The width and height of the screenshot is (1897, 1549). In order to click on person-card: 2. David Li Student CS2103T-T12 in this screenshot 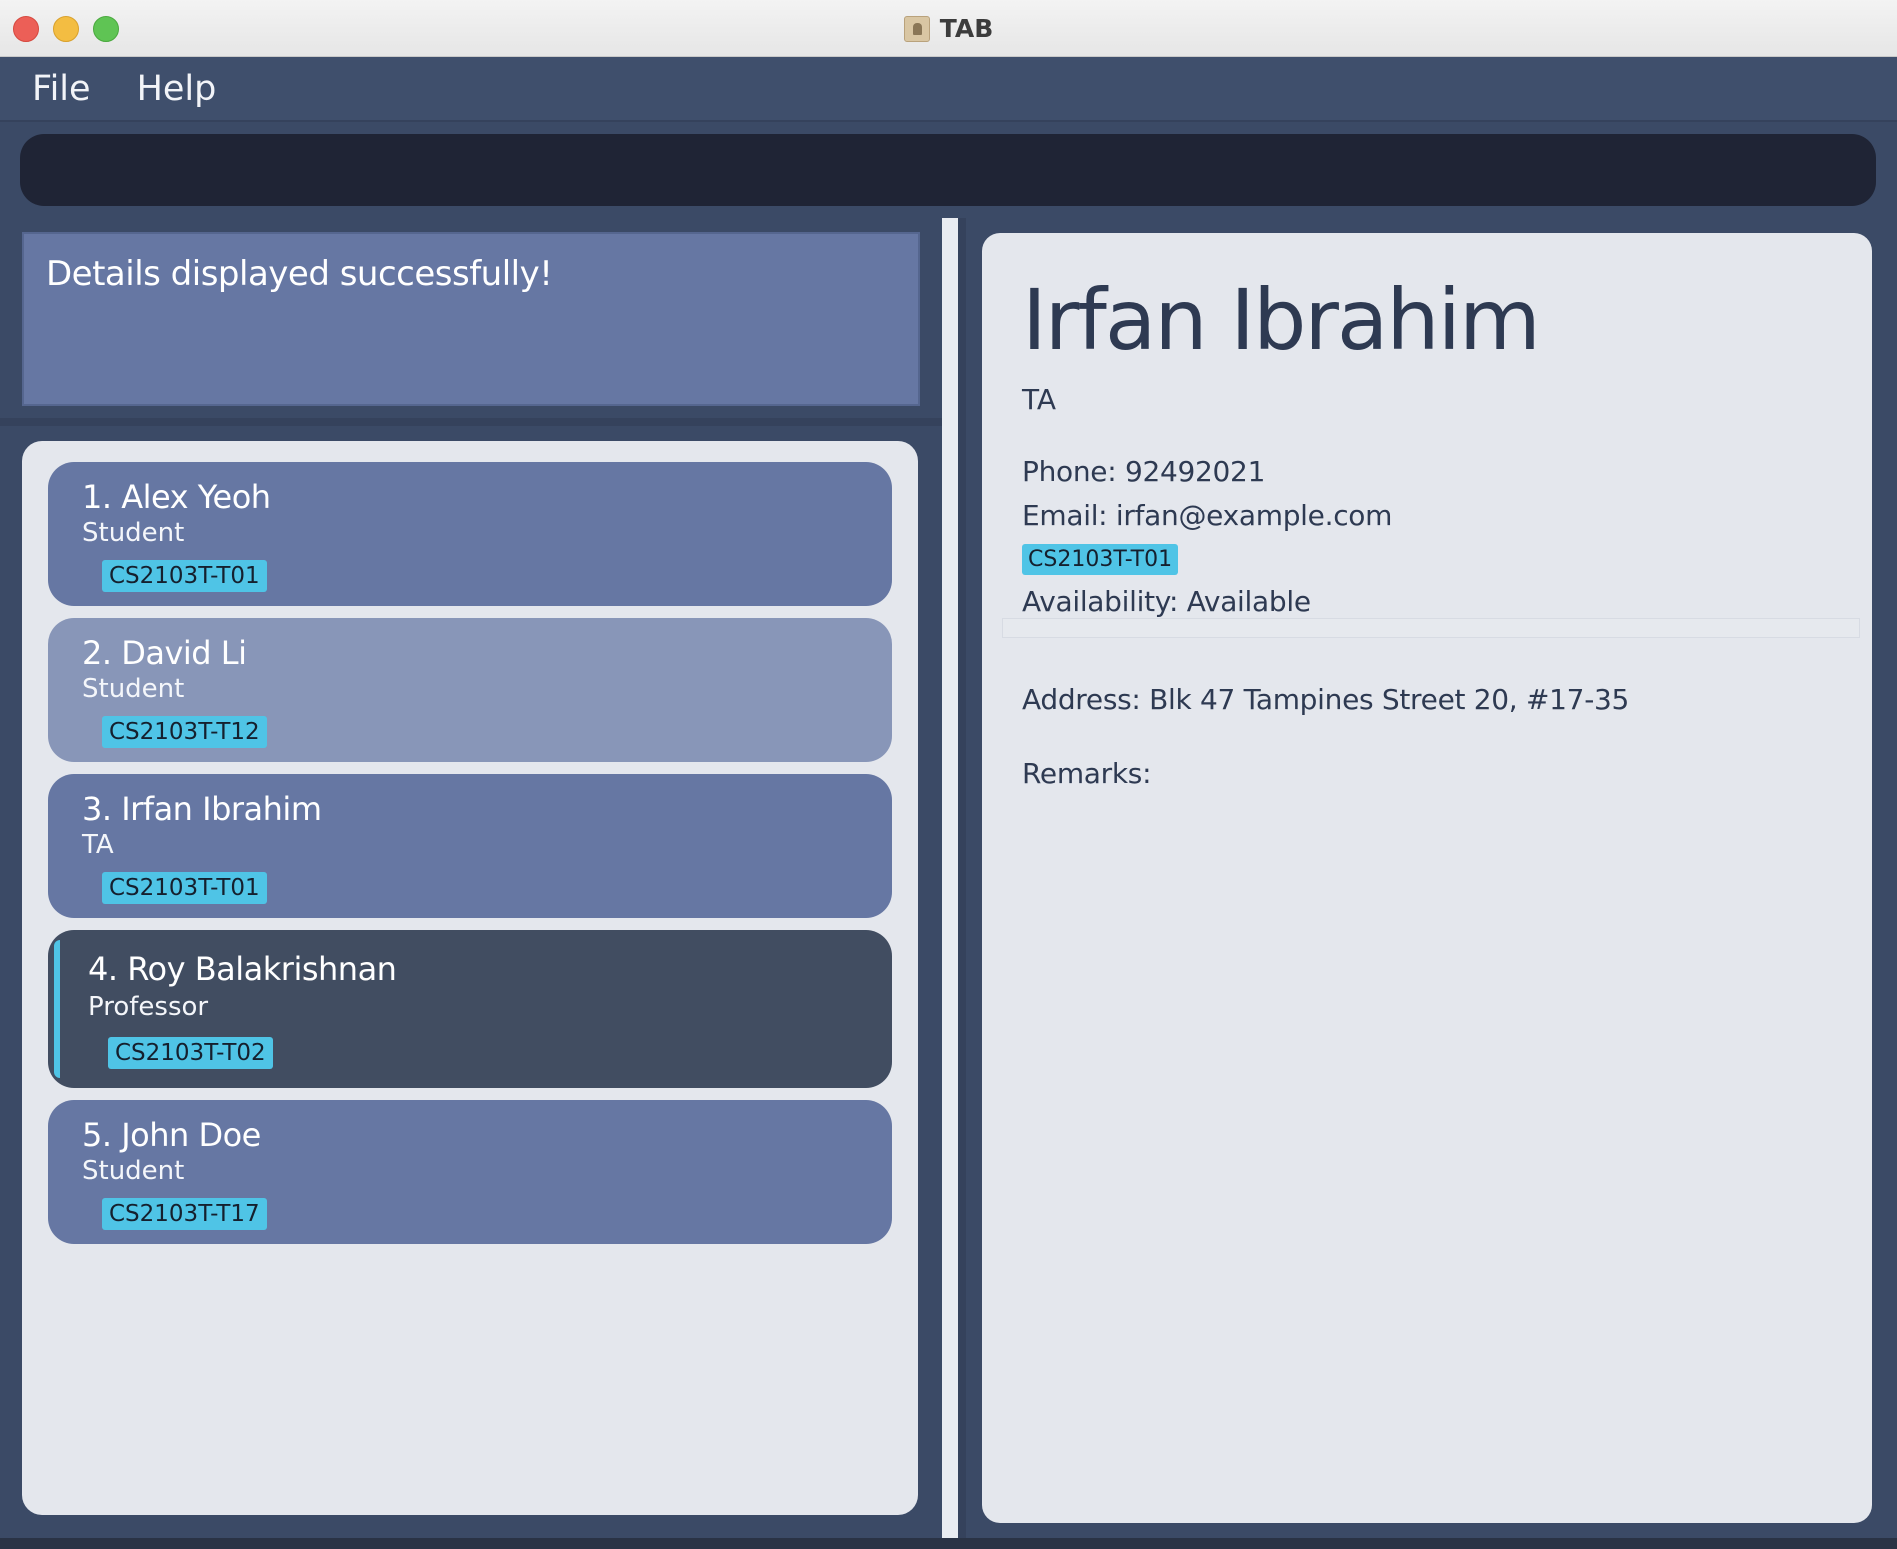, I will do `click(470, 690)`.